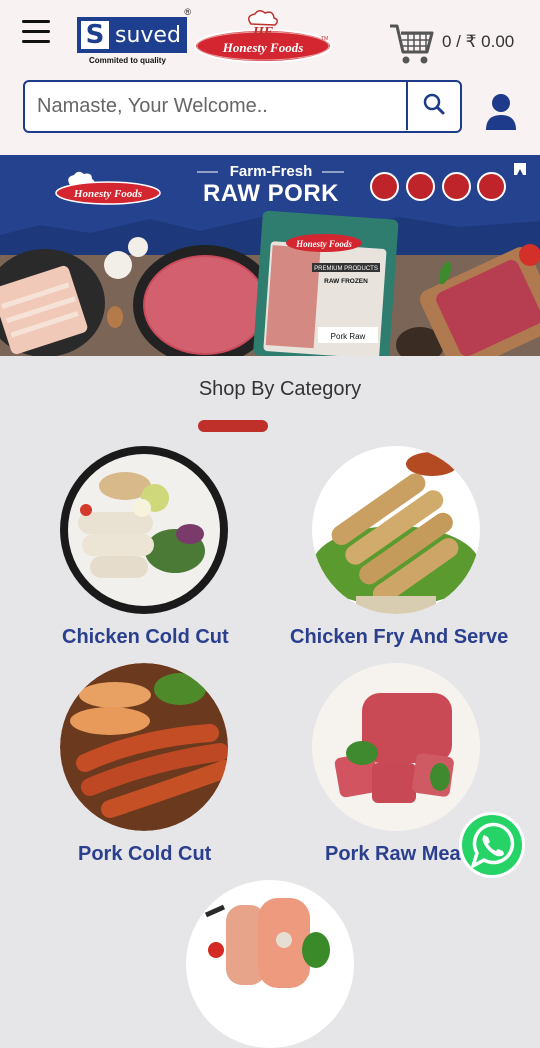 This screenshot has width=540, height=1048. I want to click on suved-logo: S suved ® Commited to quality, so click(134, 36).